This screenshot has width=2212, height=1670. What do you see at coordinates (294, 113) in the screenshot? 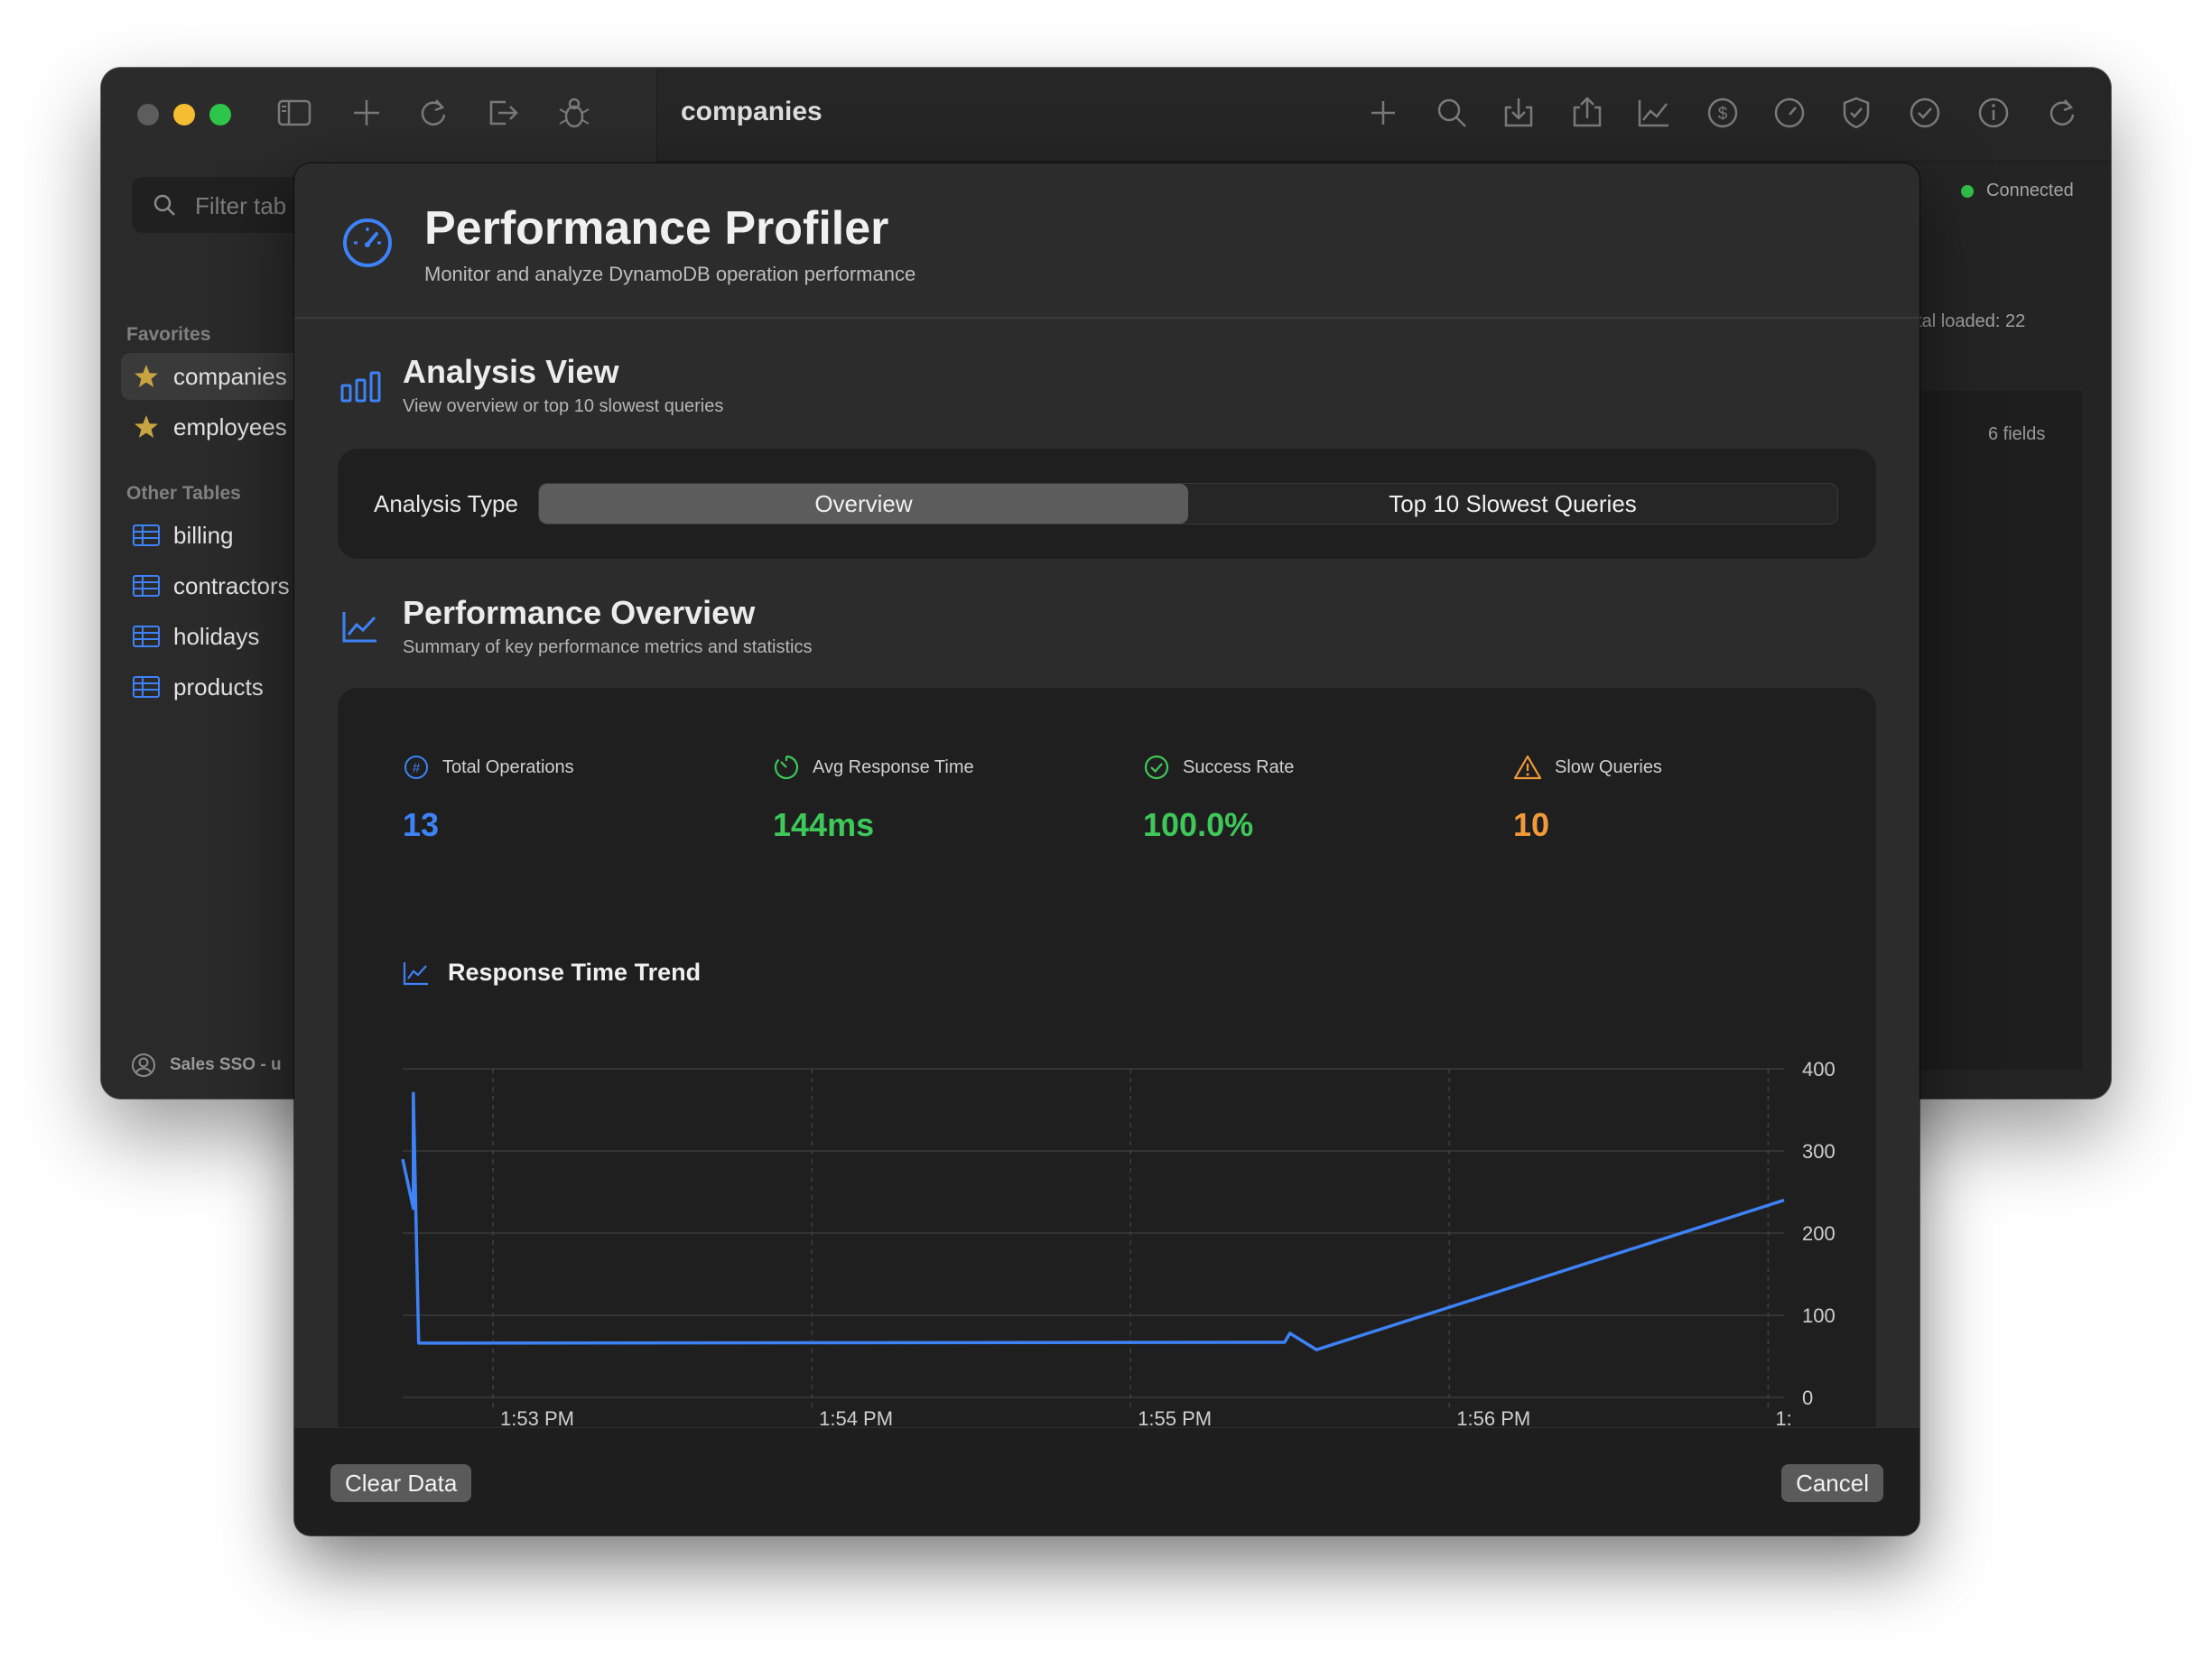
I see `sidebar-toggle-icon` at bounding box center [294, 113].